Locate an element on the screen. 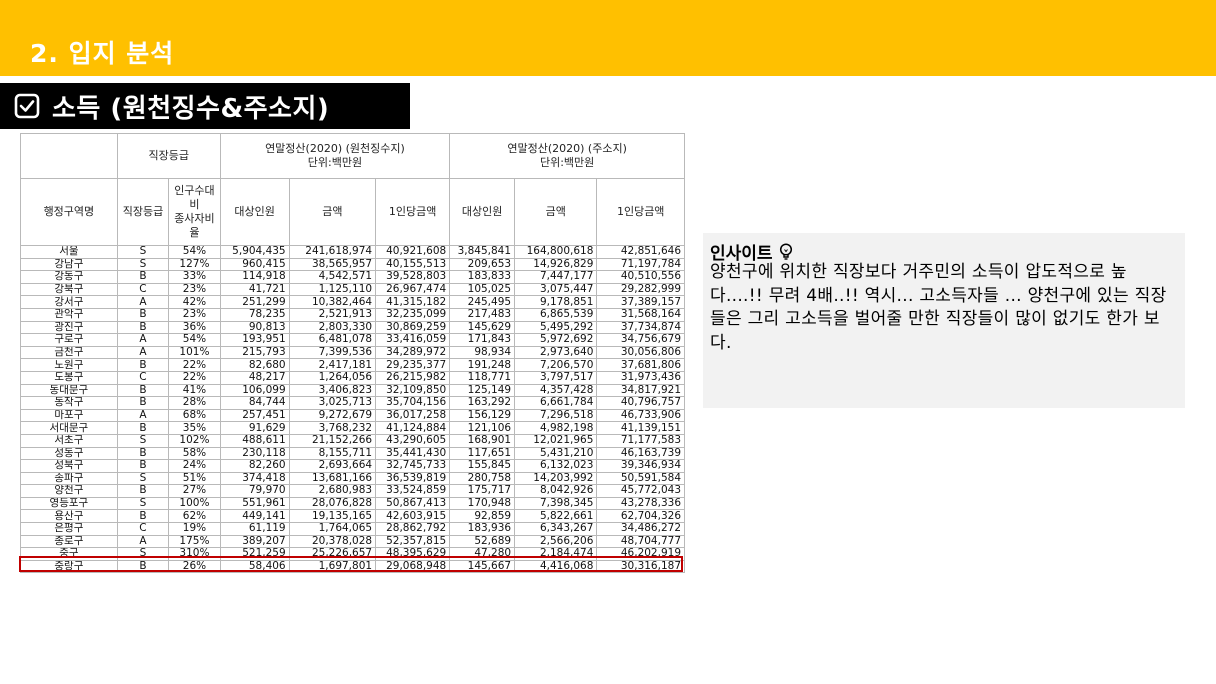 This screenshot has height=684, width=1216. table-cell: 61,119 is located at coordinates (254, 529).